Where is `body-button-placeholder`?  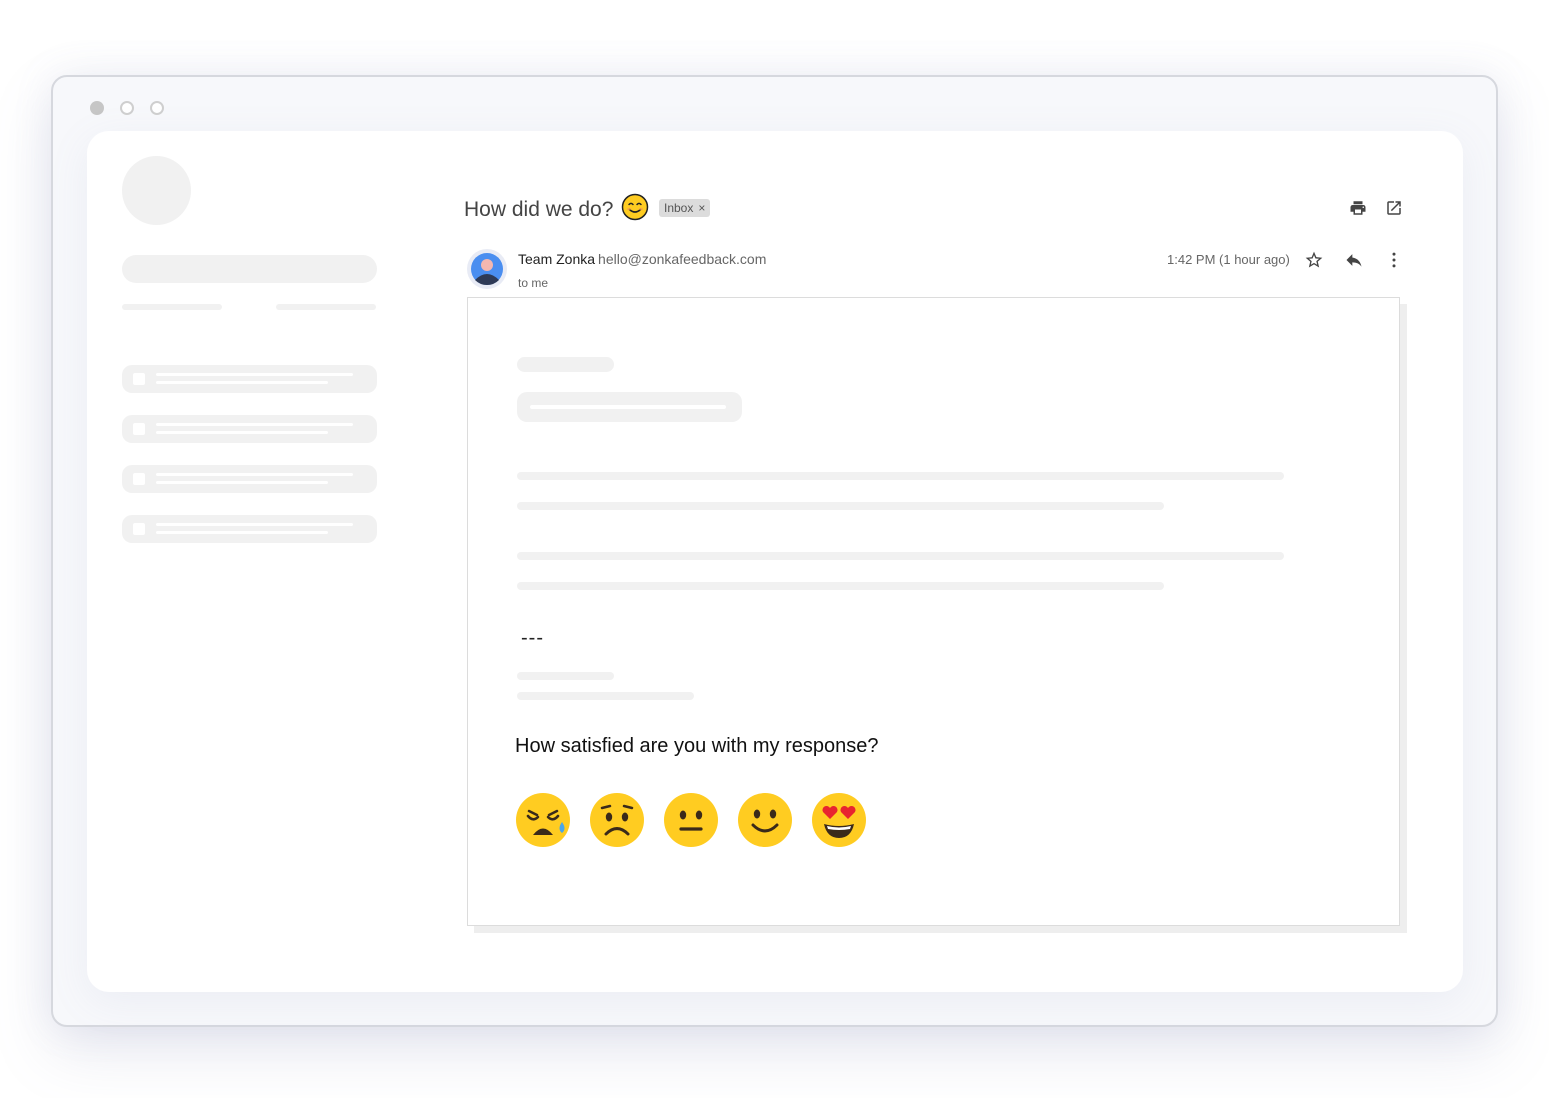 body-button-placeholder is located at coordinates (629, 407).